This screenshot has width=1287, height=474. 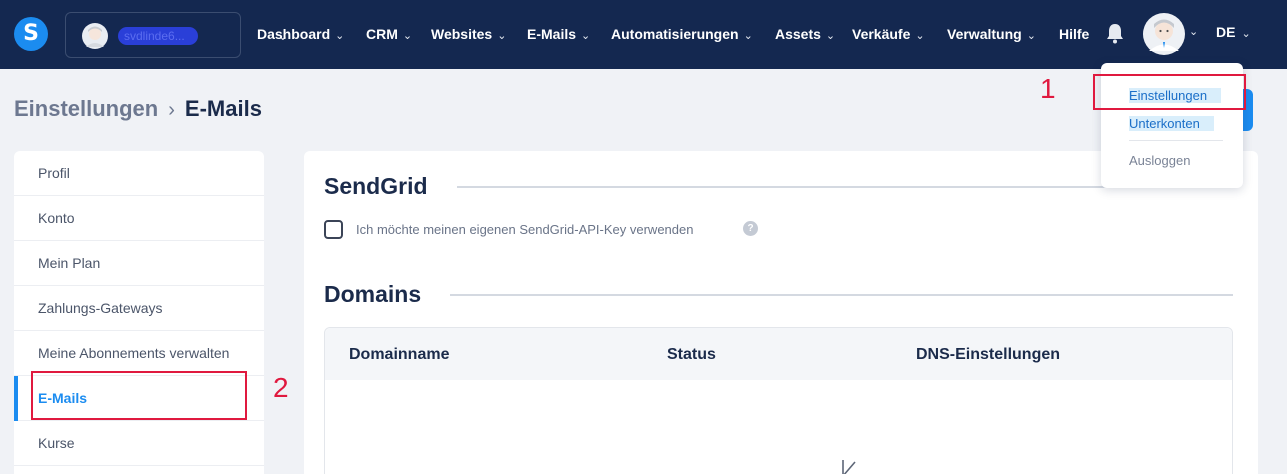 What do you see at coordinates (139, 308) in the screenshot?
I see `sidebar-item-zahlungs-gateways: Zahlungs-Gateways` at bounding box center [139, 308].